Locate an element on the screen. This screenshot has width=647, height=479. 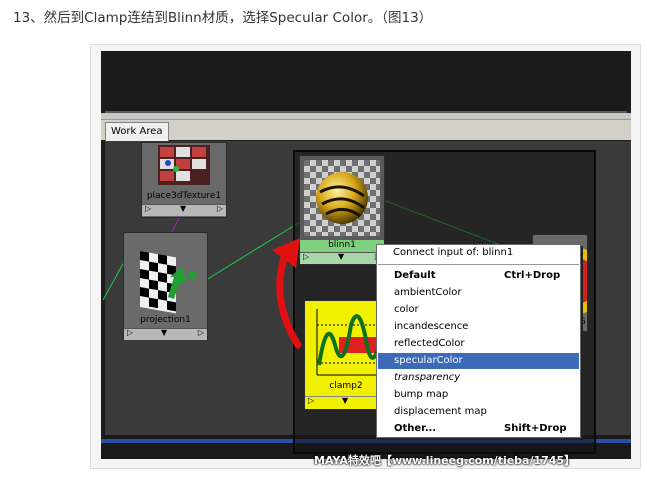
node-place3dtexture: place3dTexture1 ▷ ▼ ▷ is located at coordinates (184, 180).